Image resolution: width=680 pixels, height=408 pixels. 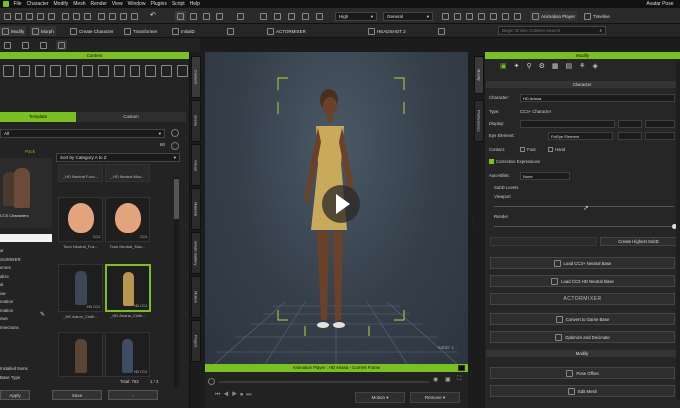 What do you see at coordinates (291, 16) in the screenshot?
I see `zoom-icon` at bounding box center [291, 16].